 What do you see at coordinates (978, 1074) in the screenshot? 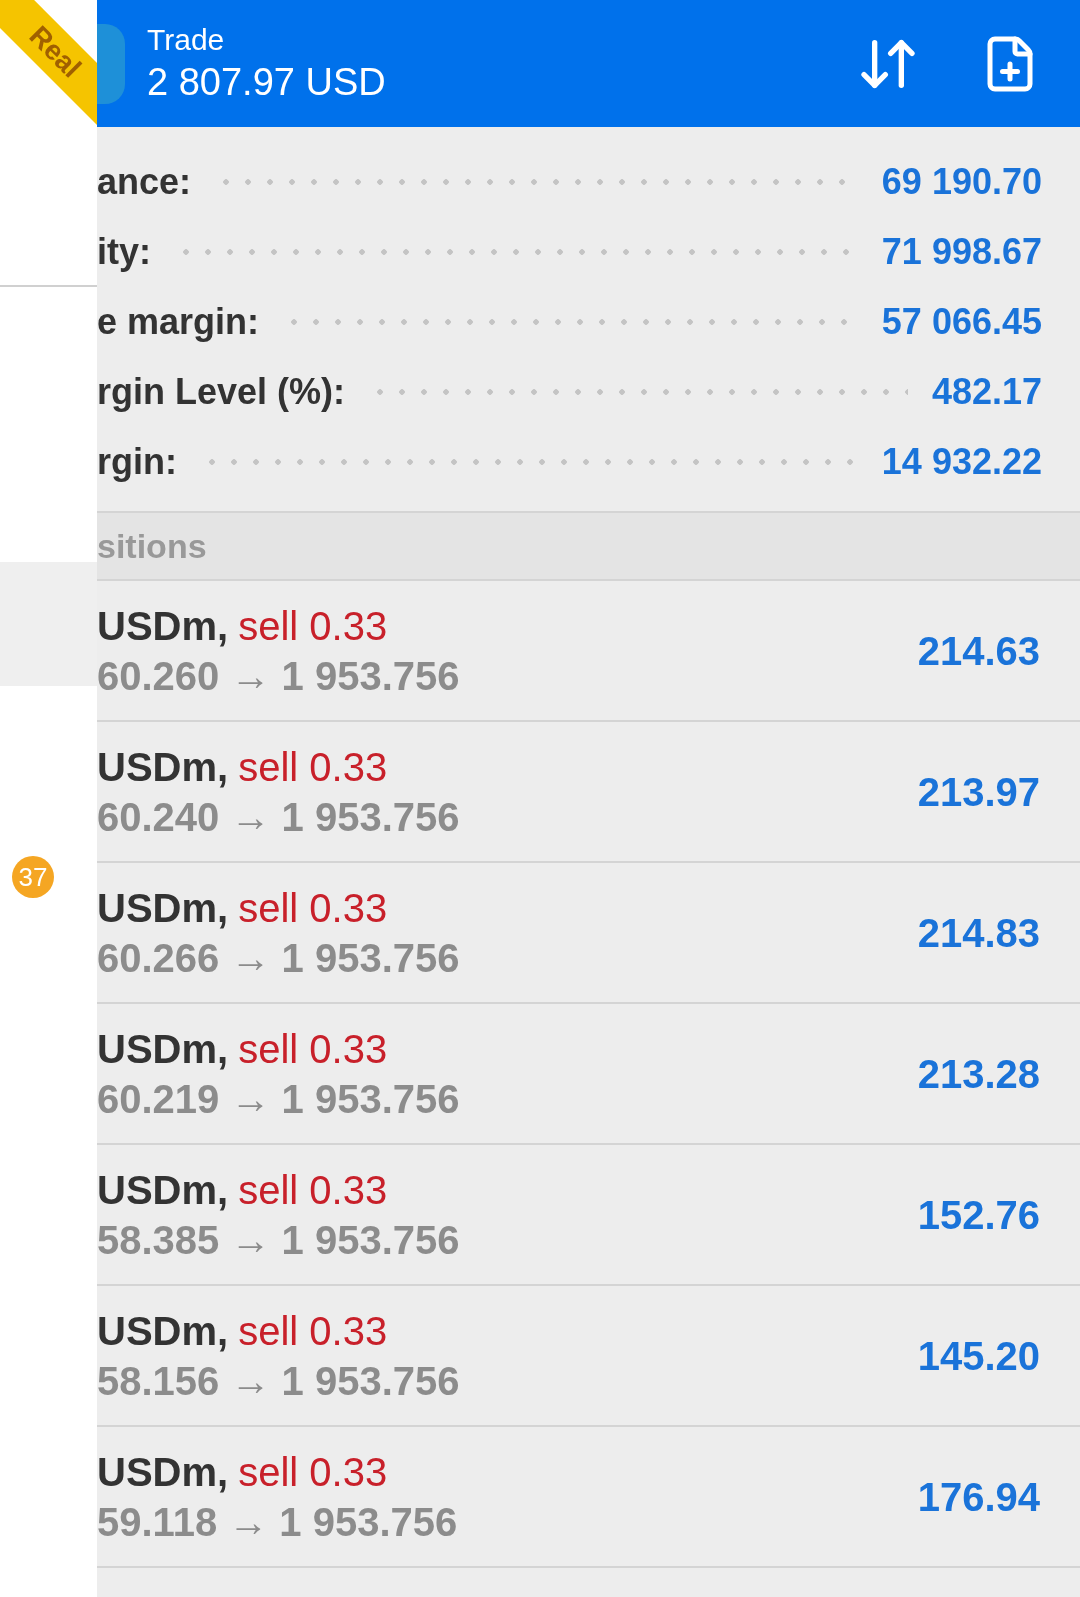
I see `position-profit: 213.28` at bounding box center [978, 1074].